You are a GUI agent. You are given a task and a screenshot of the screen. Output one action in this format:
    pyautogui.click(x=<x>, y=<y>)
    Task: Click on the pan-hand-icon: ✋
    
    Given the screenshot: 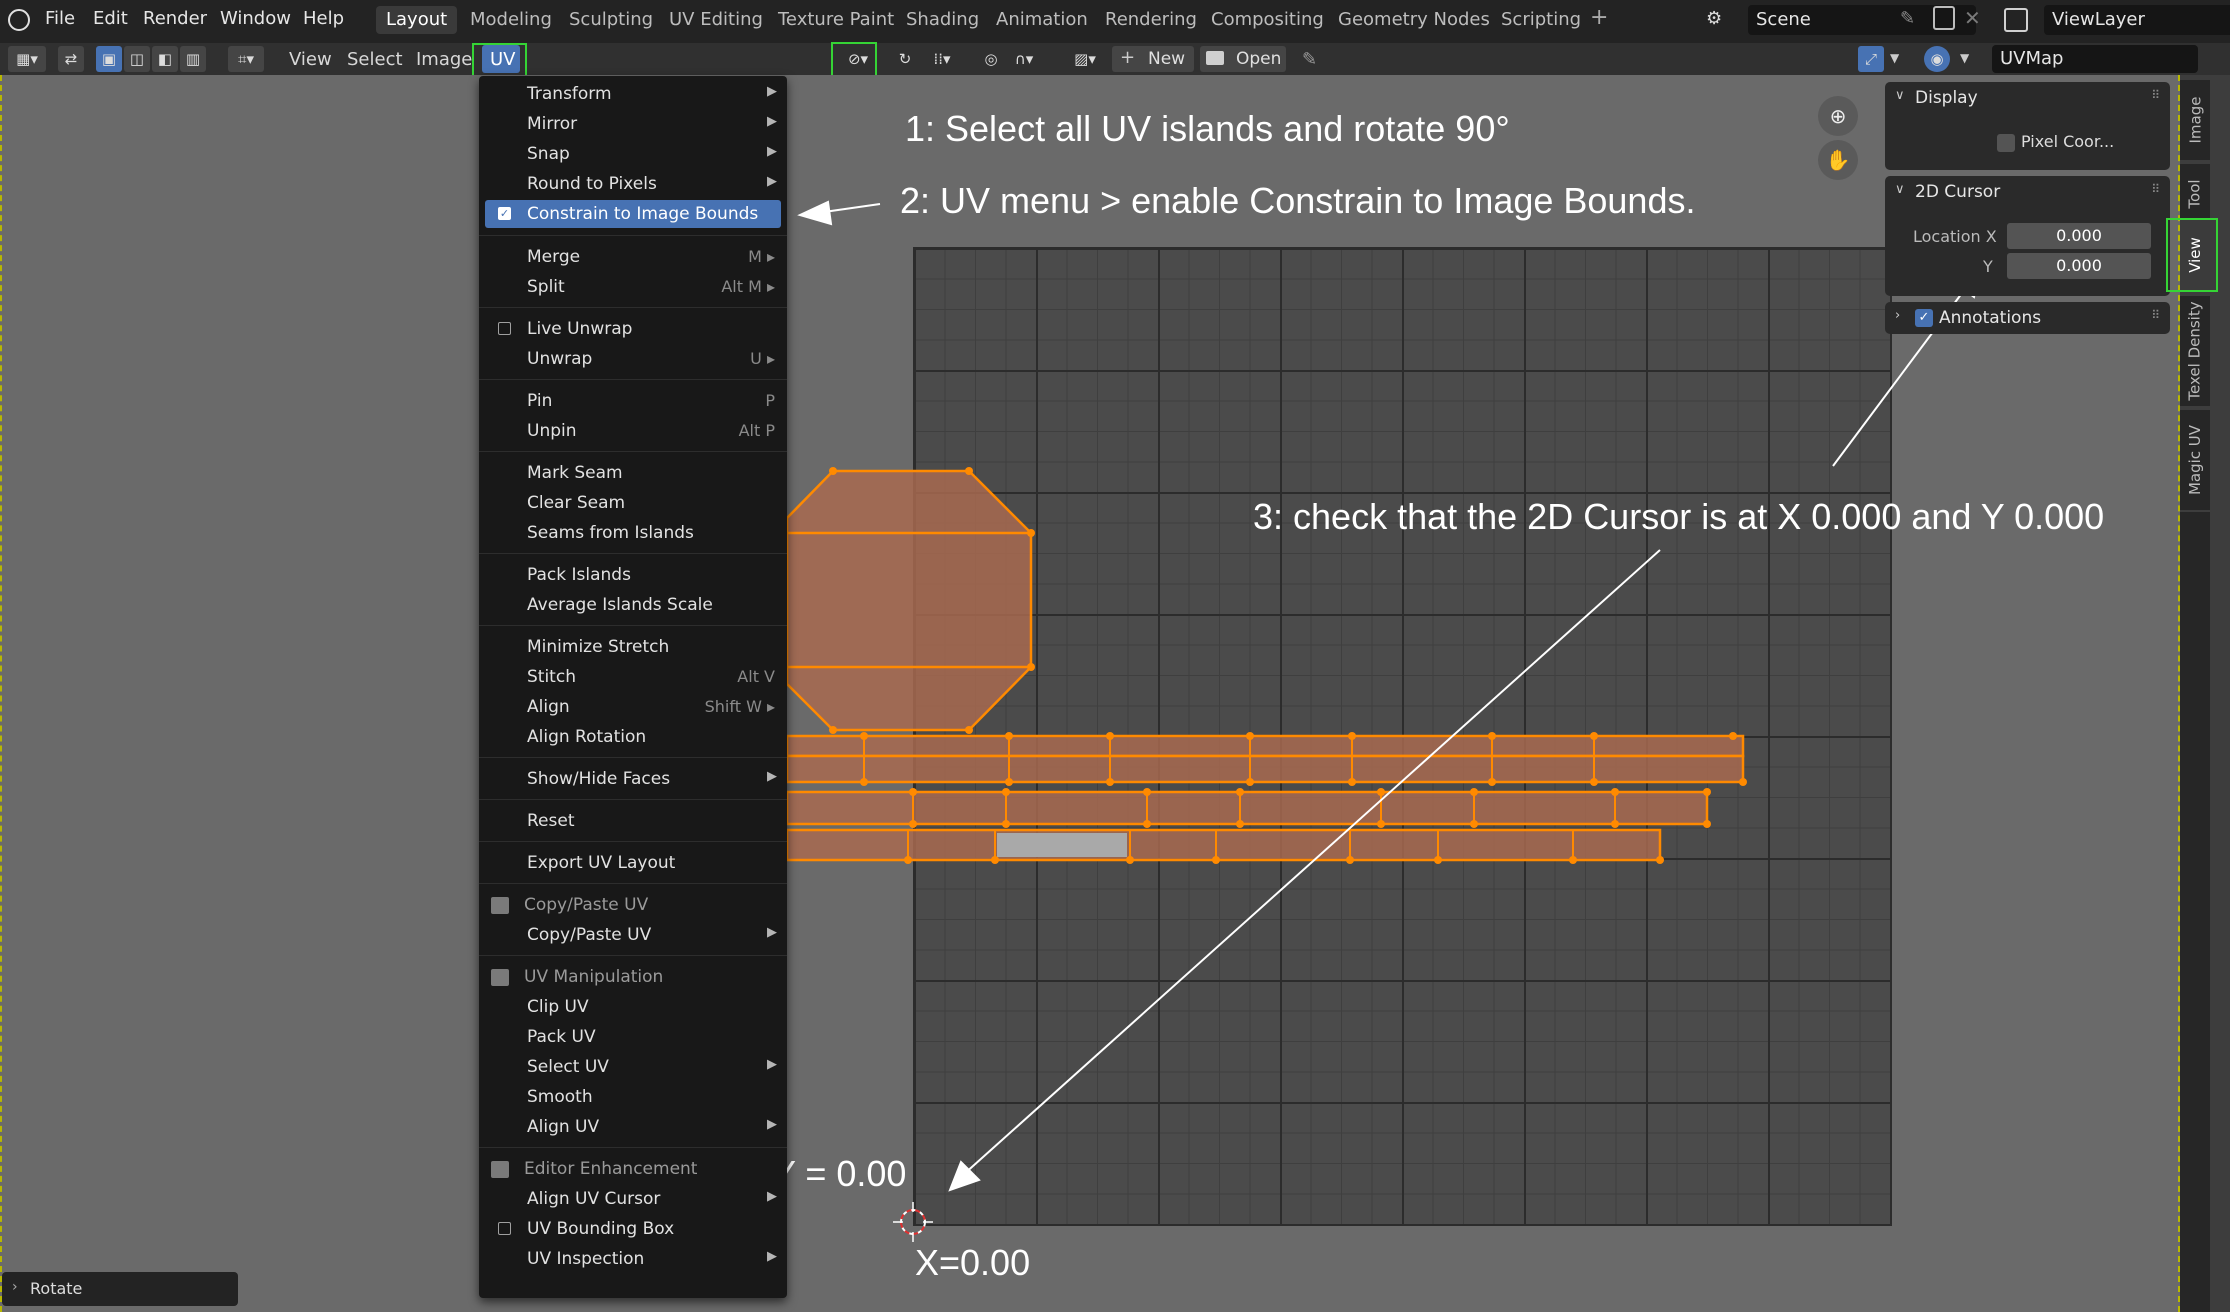 What is the action you would take?
    pyautogui.click(x=1838, y=160)
    